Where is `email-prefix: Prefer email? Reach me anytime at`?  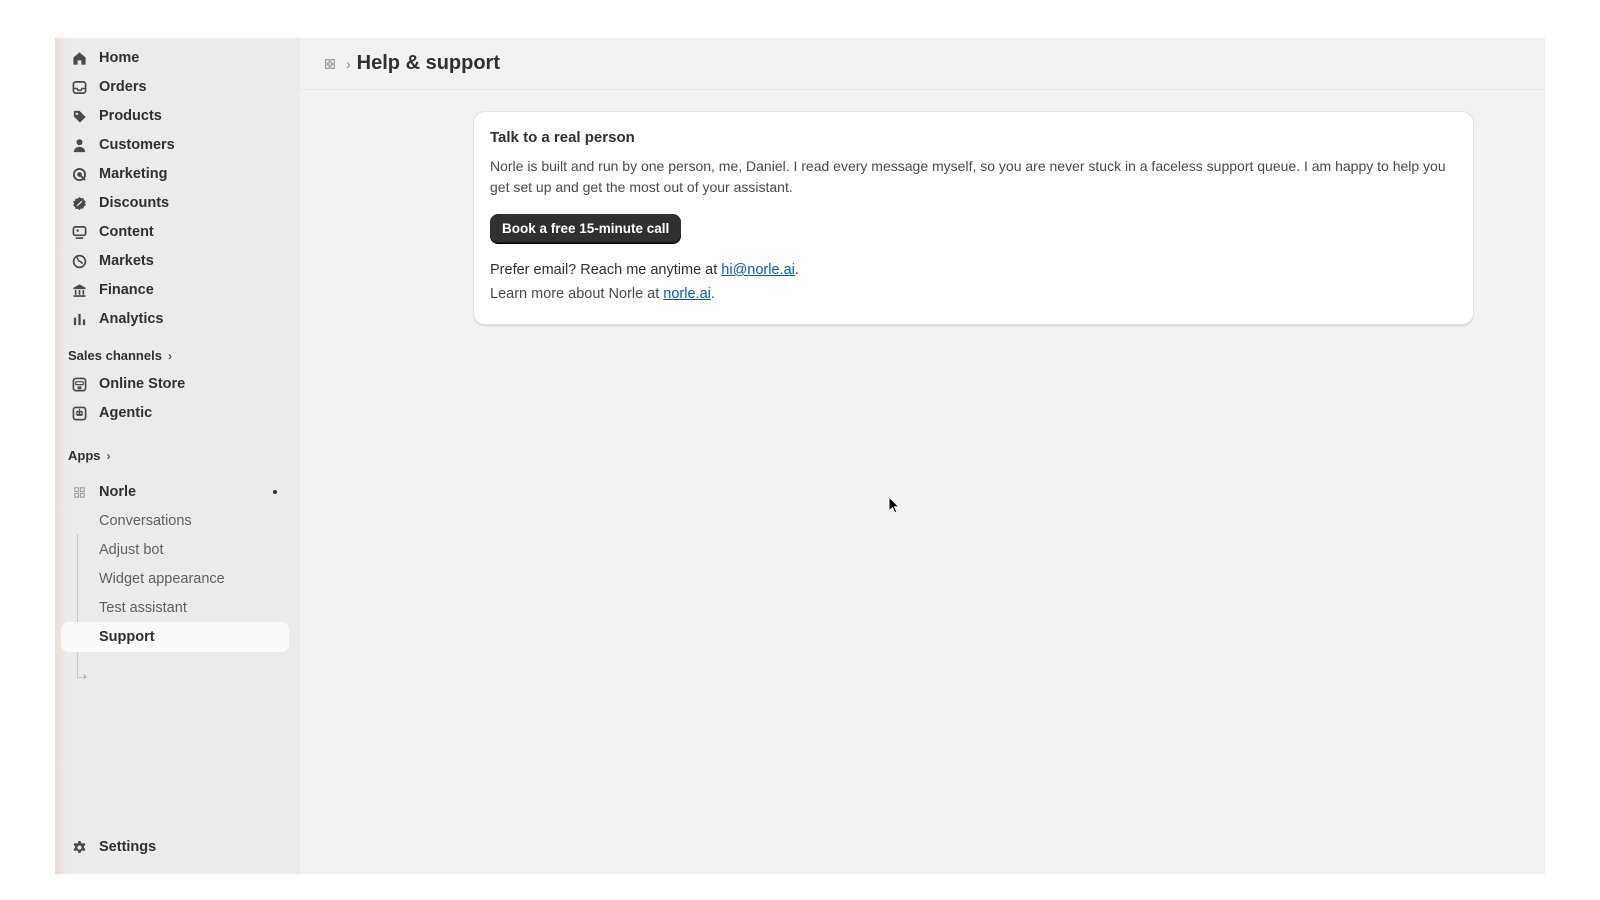
email-prefix: Prefer email? Reach me anytime at is located at coordinates (606, 270).